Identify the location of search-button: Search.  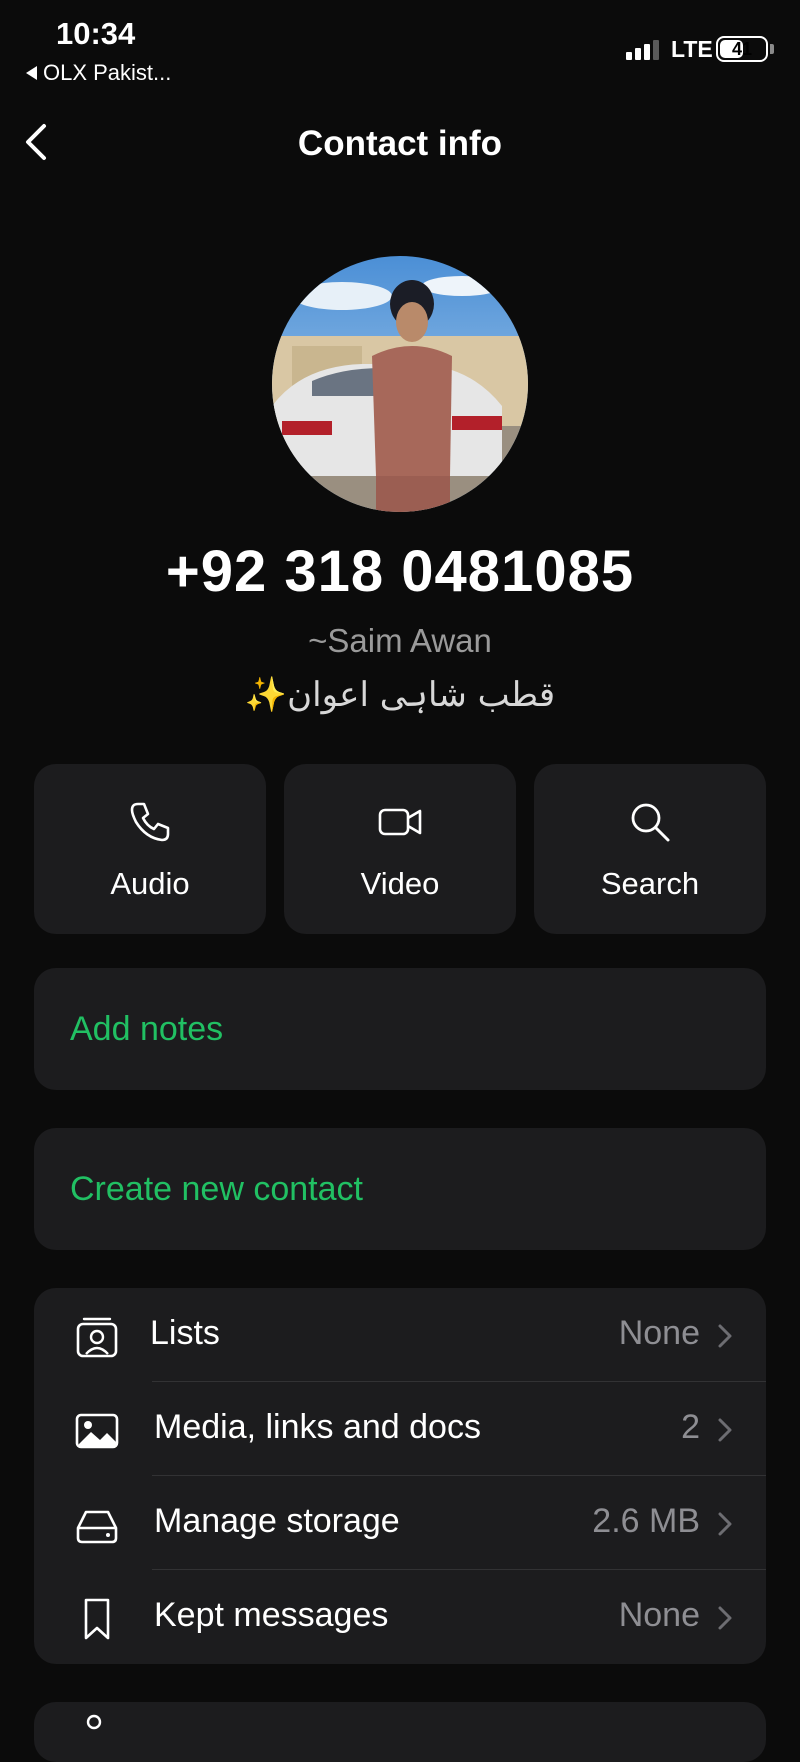
(650, 849).